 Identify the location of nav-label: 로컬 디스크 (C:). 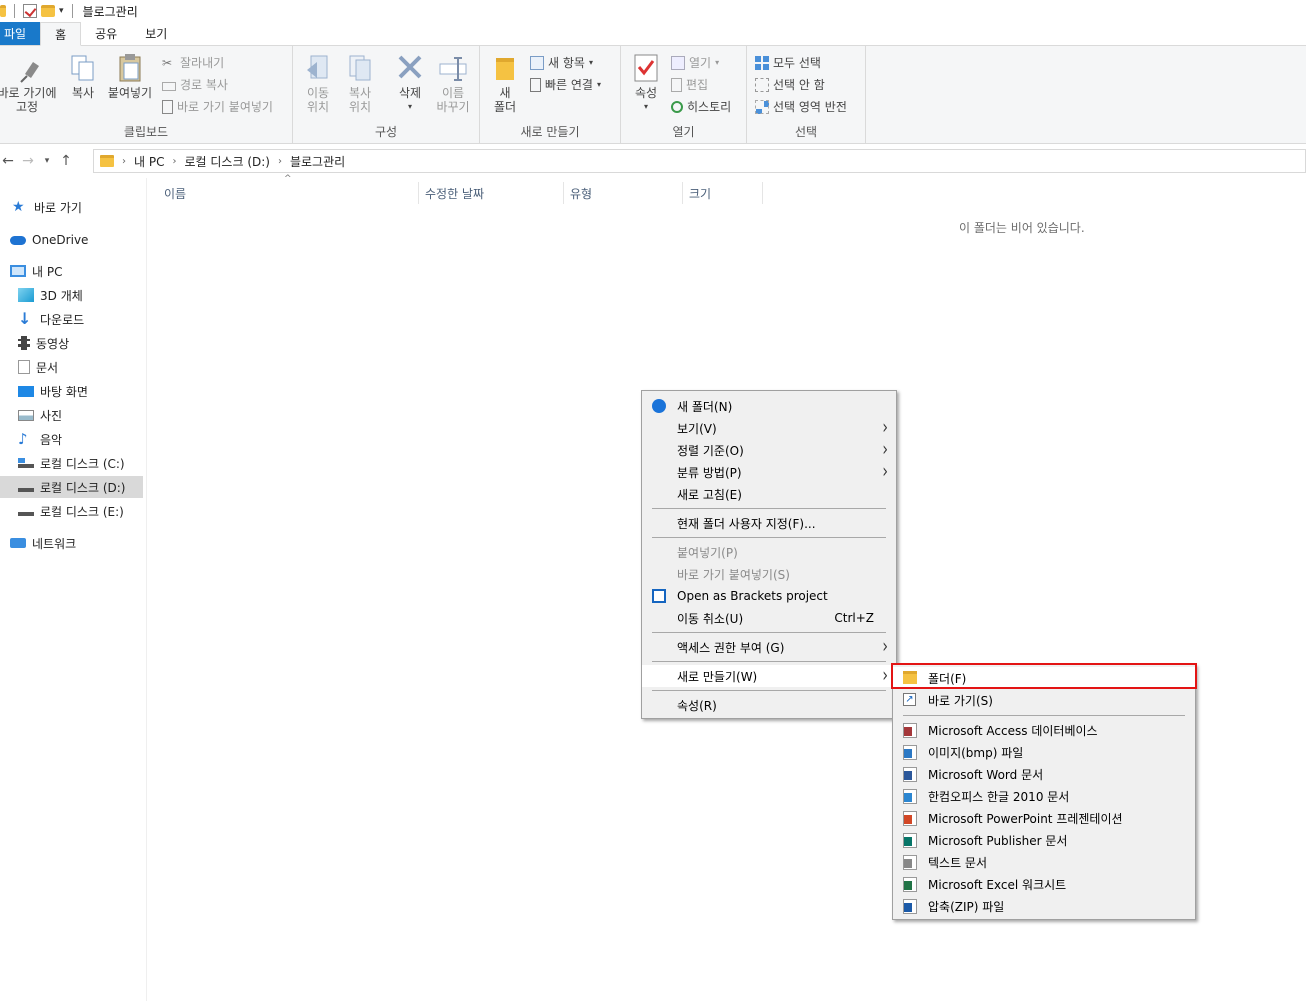
(82, 463).